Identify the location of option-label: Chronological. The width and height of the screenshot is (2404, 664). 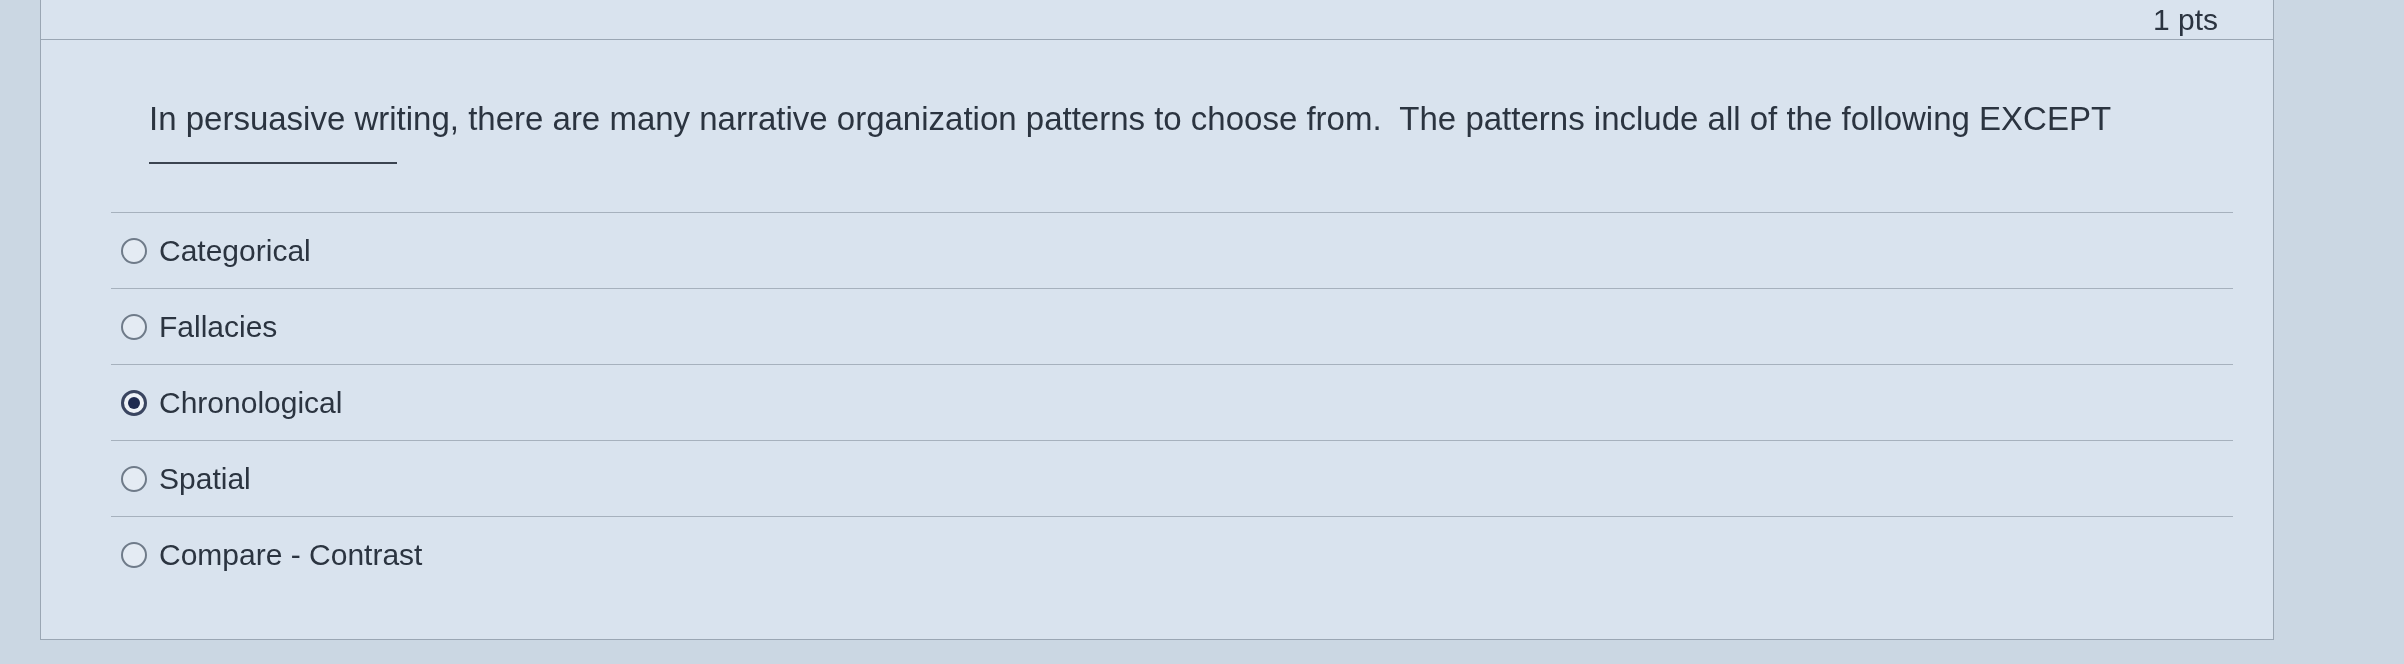
(251, 402).